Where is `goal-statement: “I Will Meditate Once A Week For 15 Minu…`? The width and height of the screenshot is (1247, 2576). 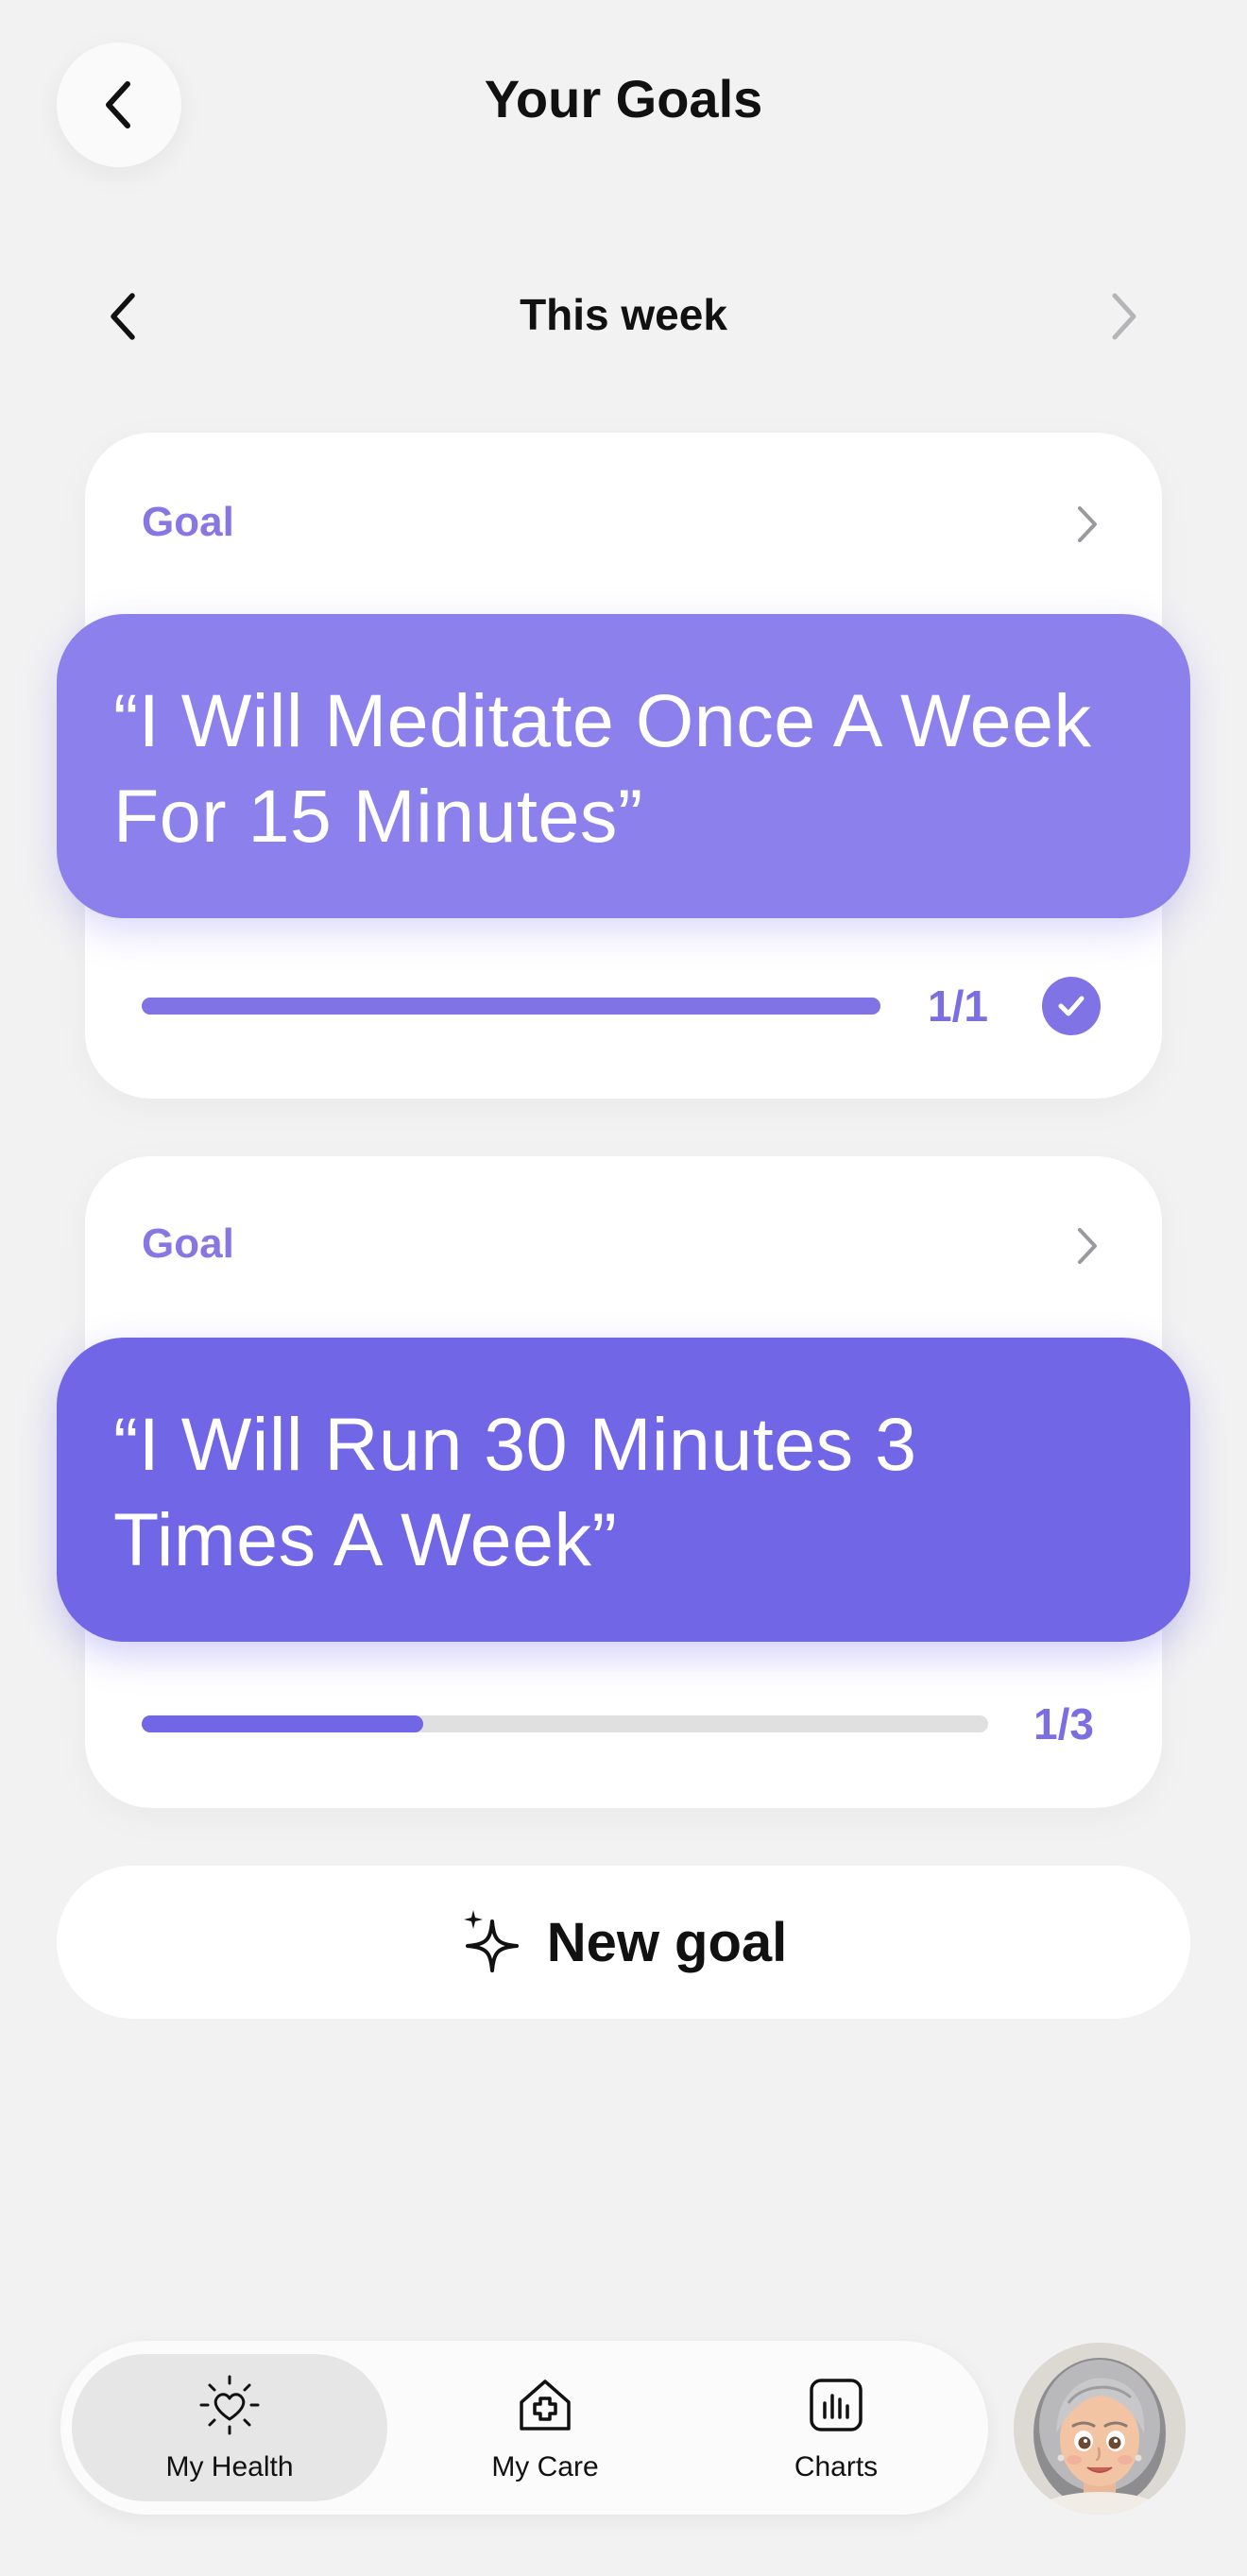
goal-statement: “I Will Meditate Once A Week For 15 Minu… is located at coordinates (624, 766).